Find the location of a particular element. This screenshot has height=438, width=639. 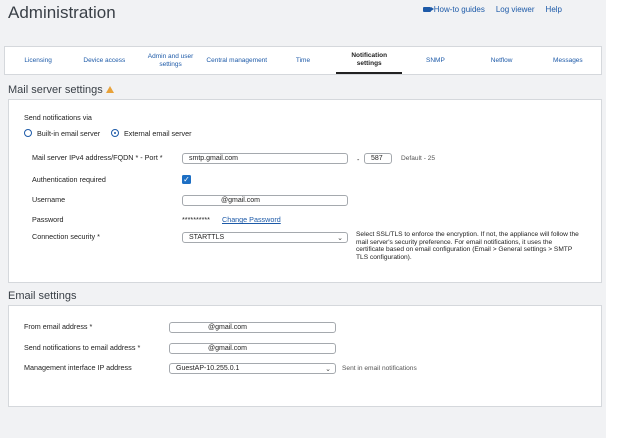

password-label: Password is located at coordinates (48, 219).